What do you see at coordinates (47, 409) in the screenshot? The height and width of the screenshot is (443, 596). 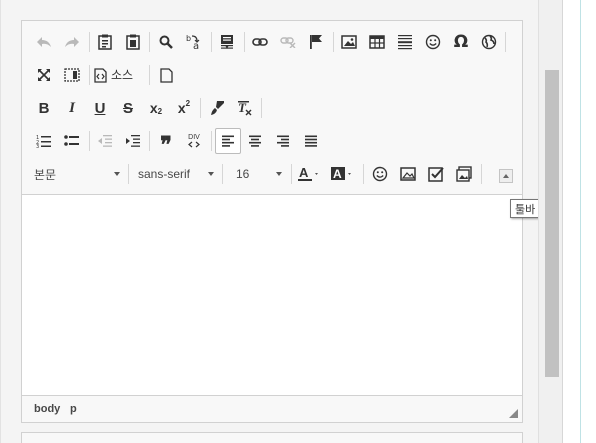 I see `element-path-body: body` at bounding box center [47, 409].